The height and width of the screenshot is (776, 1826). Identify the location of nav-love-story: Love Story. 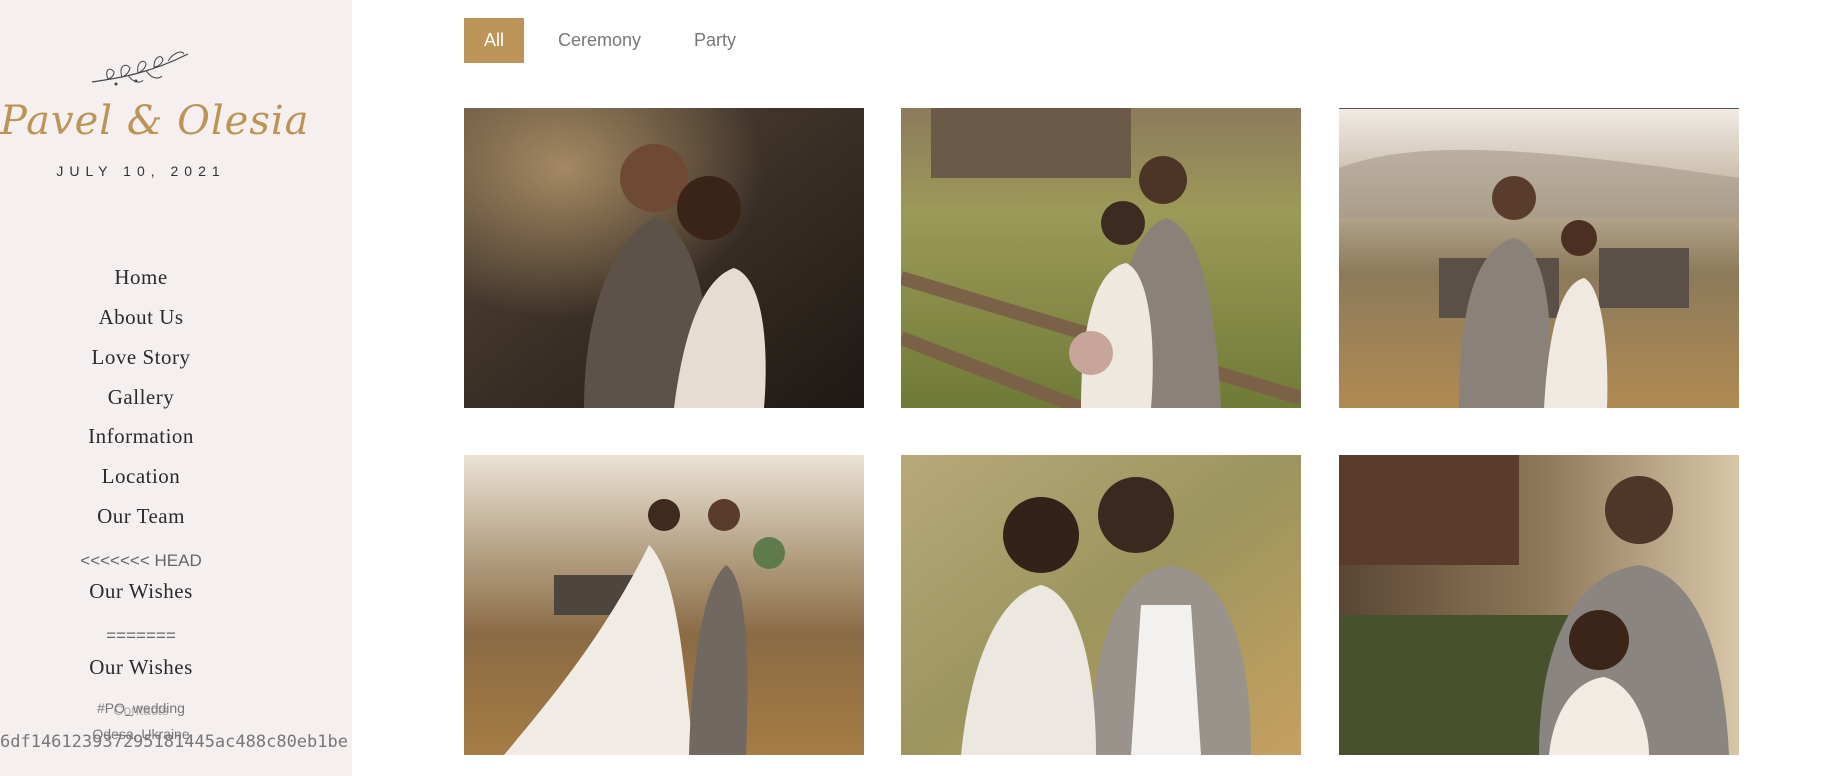
(141, 357).